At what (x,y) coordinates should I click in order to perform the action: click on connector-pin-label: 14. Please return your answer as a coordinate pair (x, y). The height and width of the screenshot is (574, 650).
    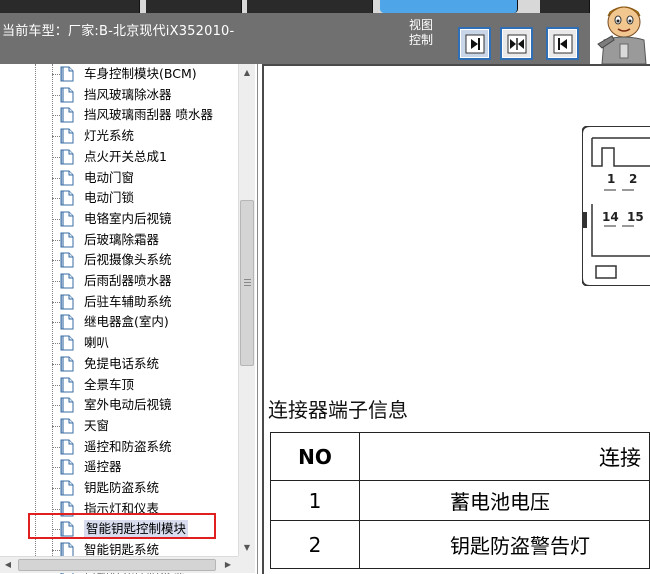
    Looking at the image, I should click on (610, 217).